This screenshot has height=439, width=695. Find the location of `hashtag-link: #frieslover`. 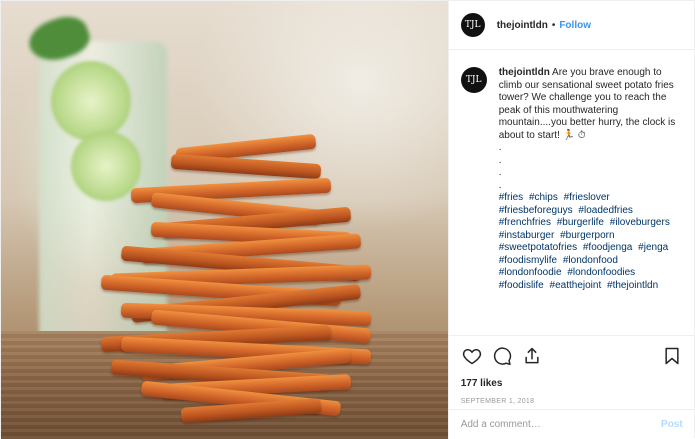

hashtag-link: #frieslover is located at coordinates (587, 197).